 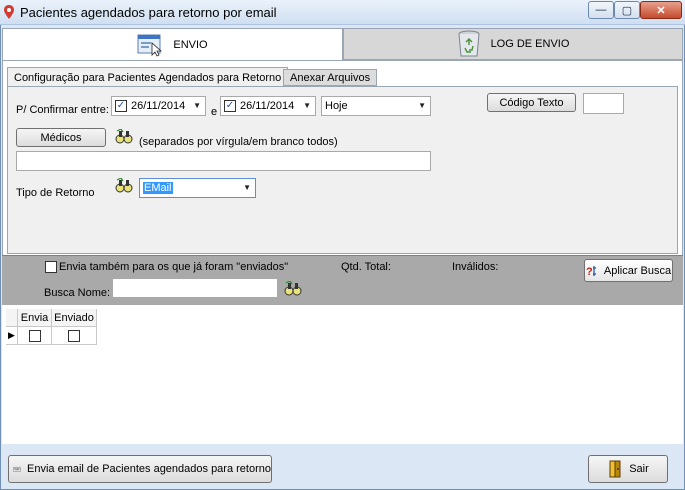 I want to click on medicos-button-label: Médicos, so click(x=61, y=137).